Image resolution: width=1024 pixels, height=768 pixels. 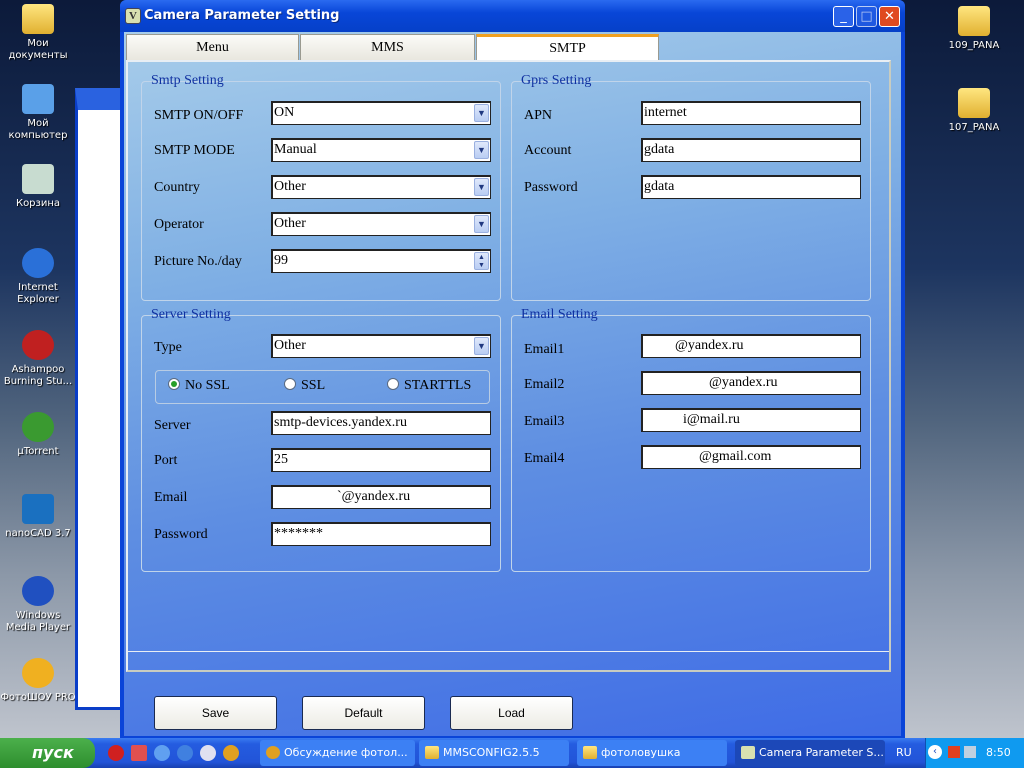 I want to click on quicklaunch-app-icon, so click(x=139, y=753).